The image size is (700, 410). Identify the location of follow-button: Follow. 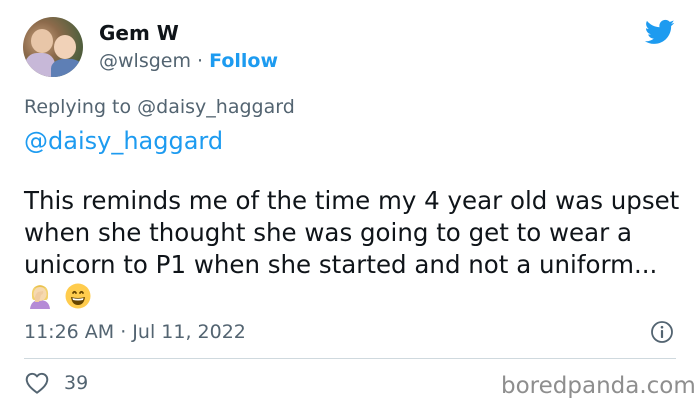
(243, 61).